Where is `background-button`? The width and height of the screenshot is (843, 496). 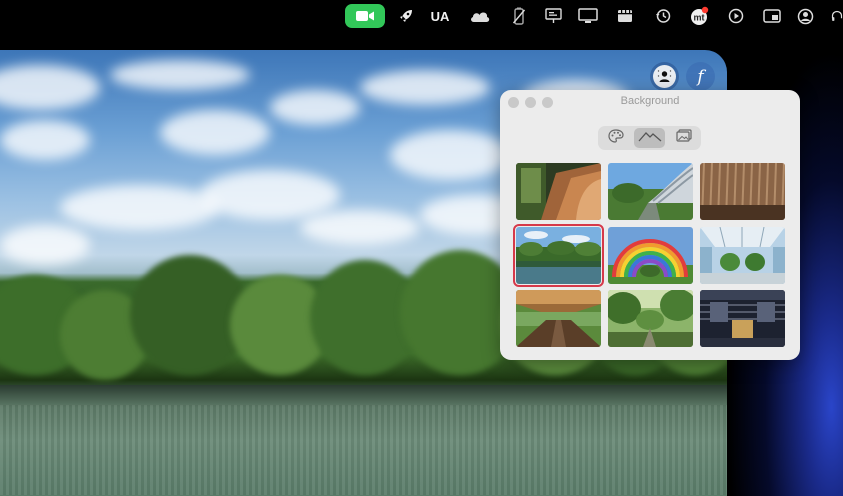
background-button is located at coordinates (664, 76).